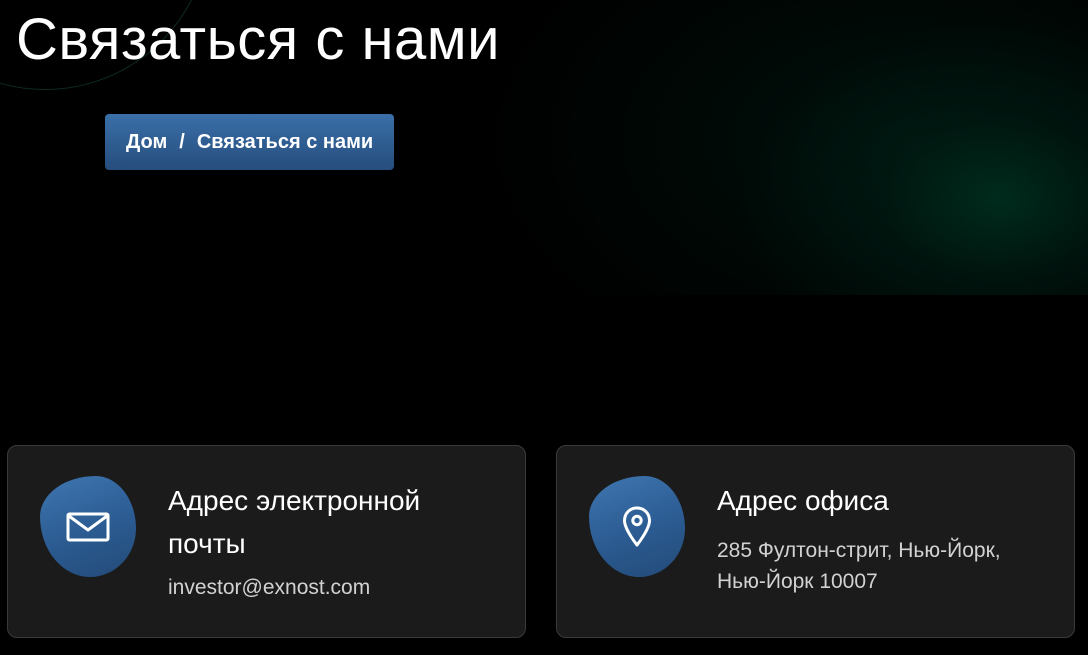  What do you see at coordinates (146, 142) in the screenshot?
I see `breadcrumb-home-link: Дом` at bounding box center [146, 142].